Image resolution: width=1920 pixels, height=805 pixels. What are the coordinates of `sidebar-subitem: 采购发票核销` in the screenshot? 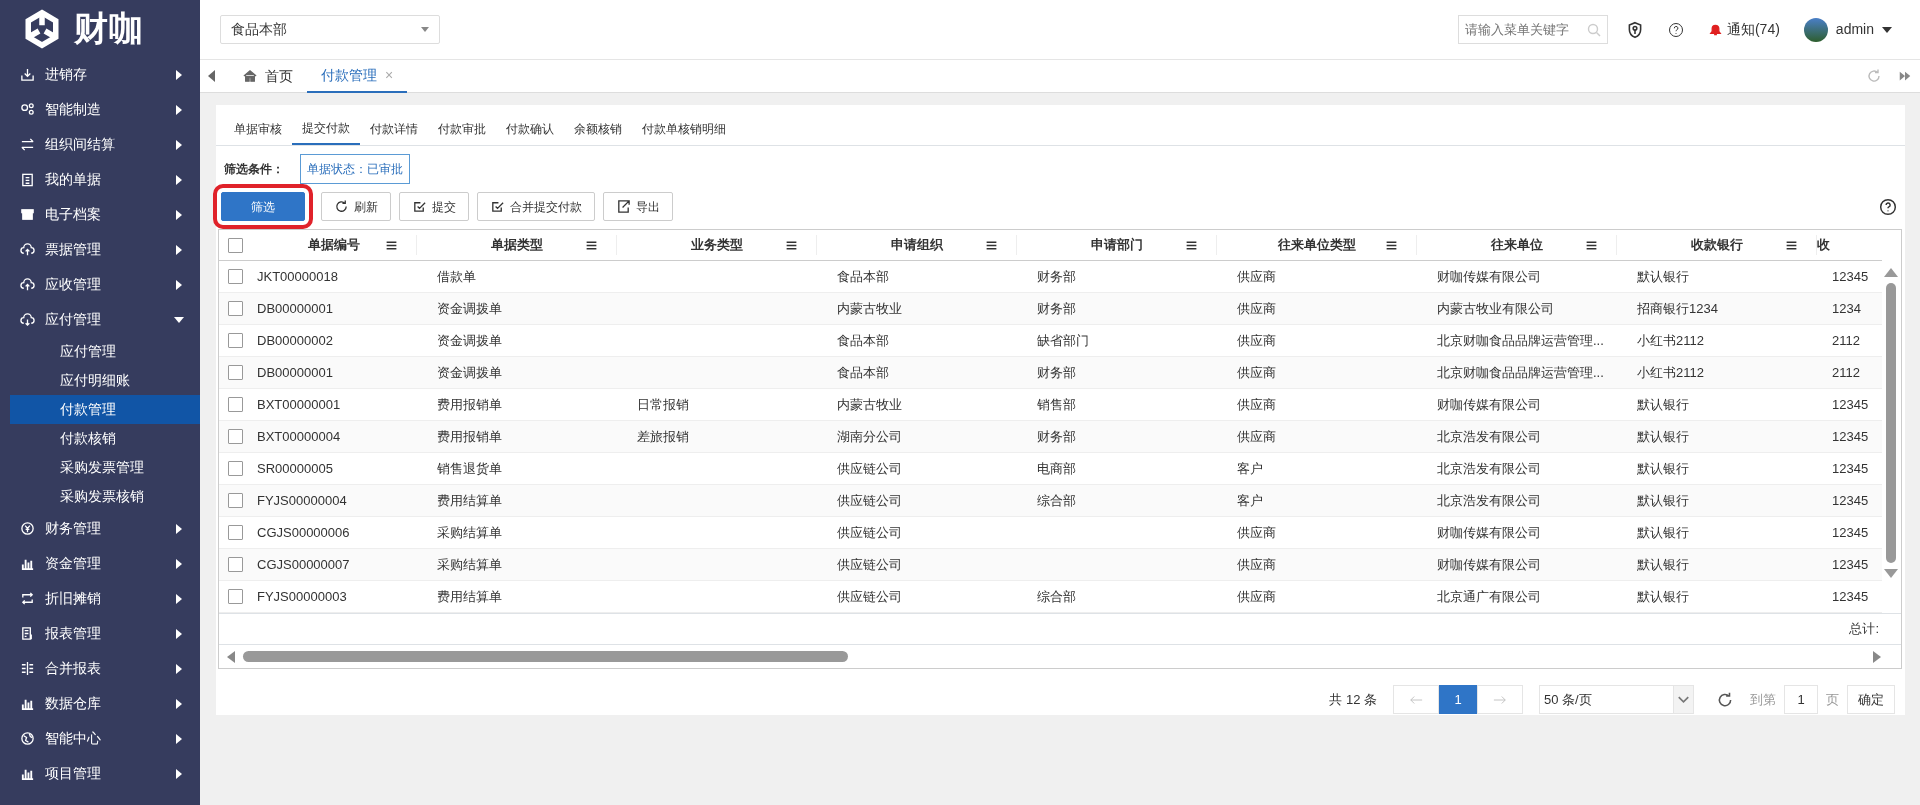 It's located at (105, 496).